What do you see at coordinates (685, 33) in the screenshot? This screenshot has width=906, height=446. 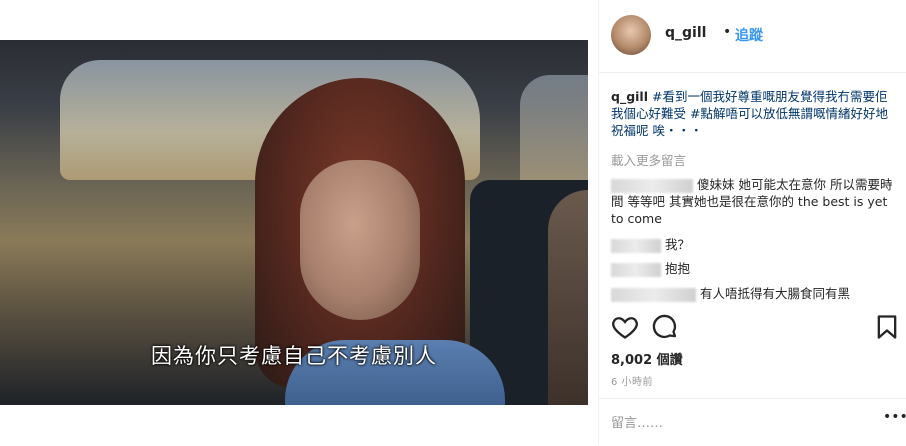 I see `username-link: q_gill` at bounding box center [685, 33].